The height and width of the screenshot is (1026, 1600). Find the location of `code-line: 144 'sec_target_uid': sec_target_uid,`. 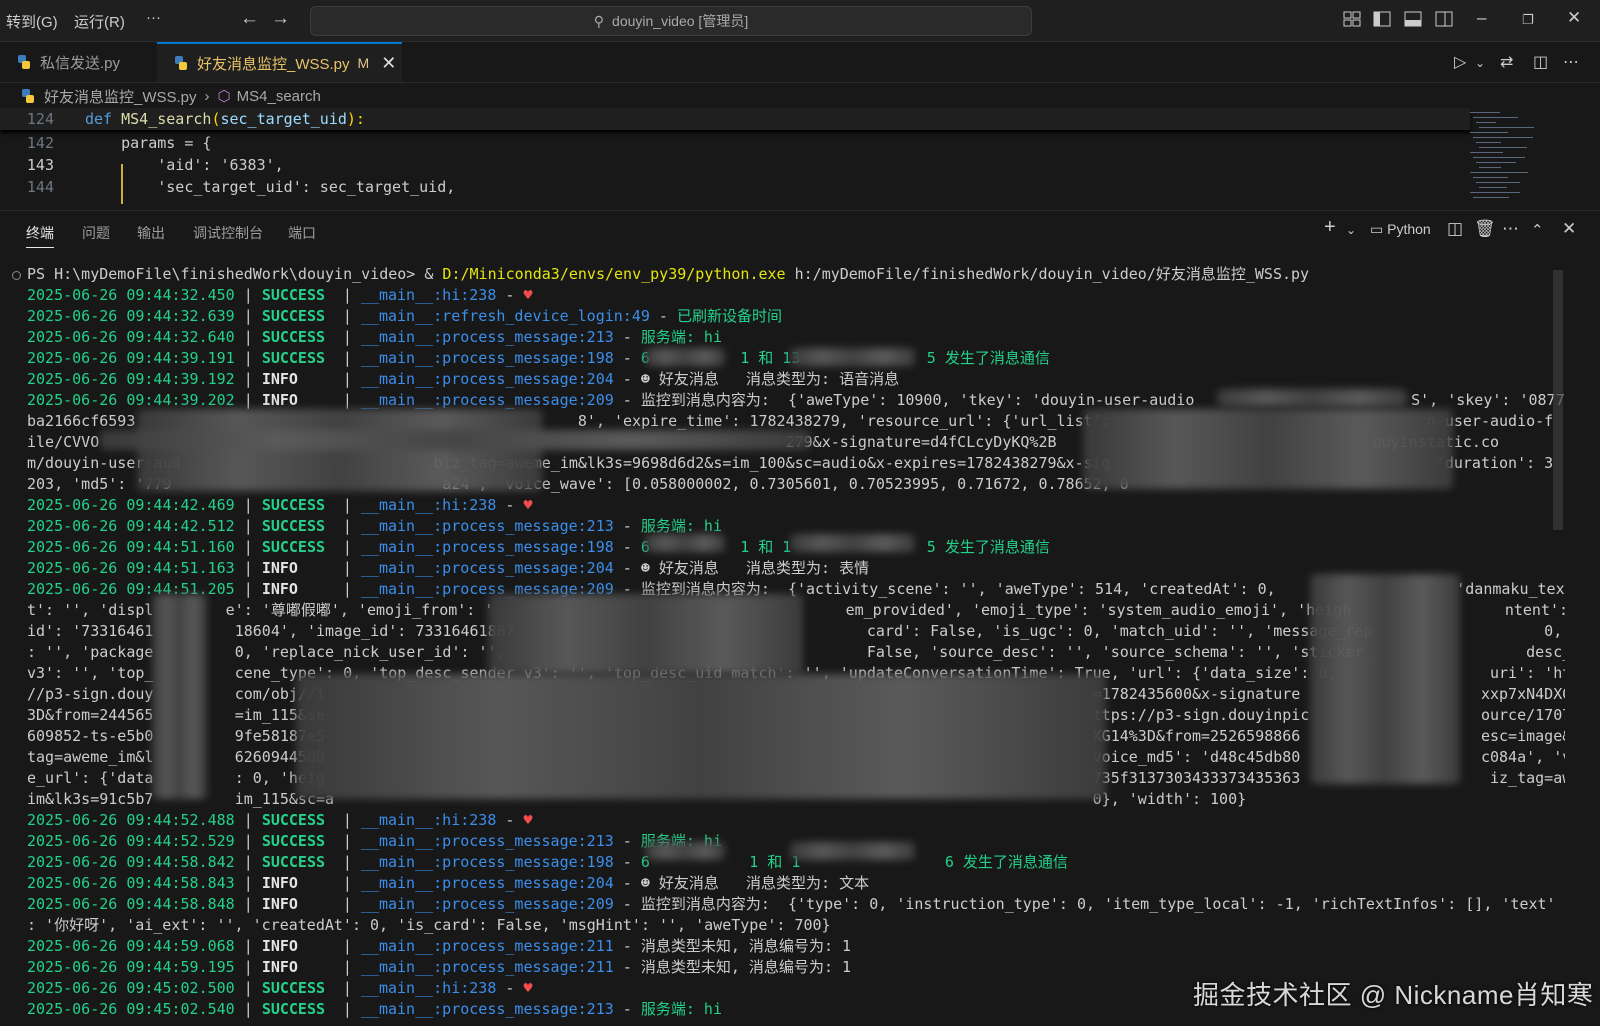

code-line: 144 'sec_target_uid': sec_target_uid, is located at coordinates (735, 187).